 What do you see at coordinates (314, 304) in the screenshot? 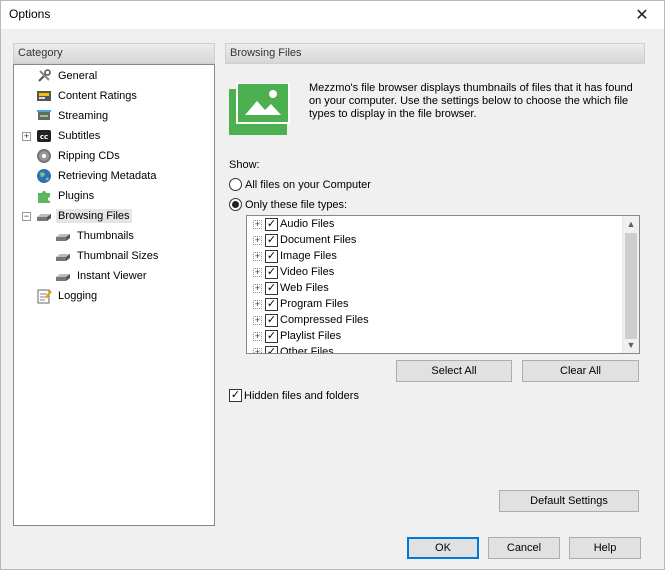
I see `list-item-label: Program Files` at bounding box center [314, 304].